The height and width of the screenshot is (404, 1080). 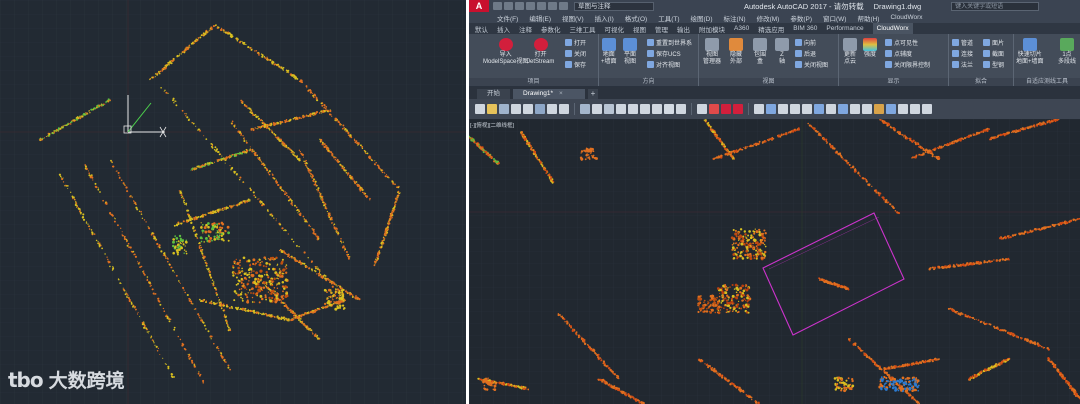 What do you see at coordinates (668, 18) in the screenshot?
I see `menu-item: 工具(T)` at bounding box center [668, 18].